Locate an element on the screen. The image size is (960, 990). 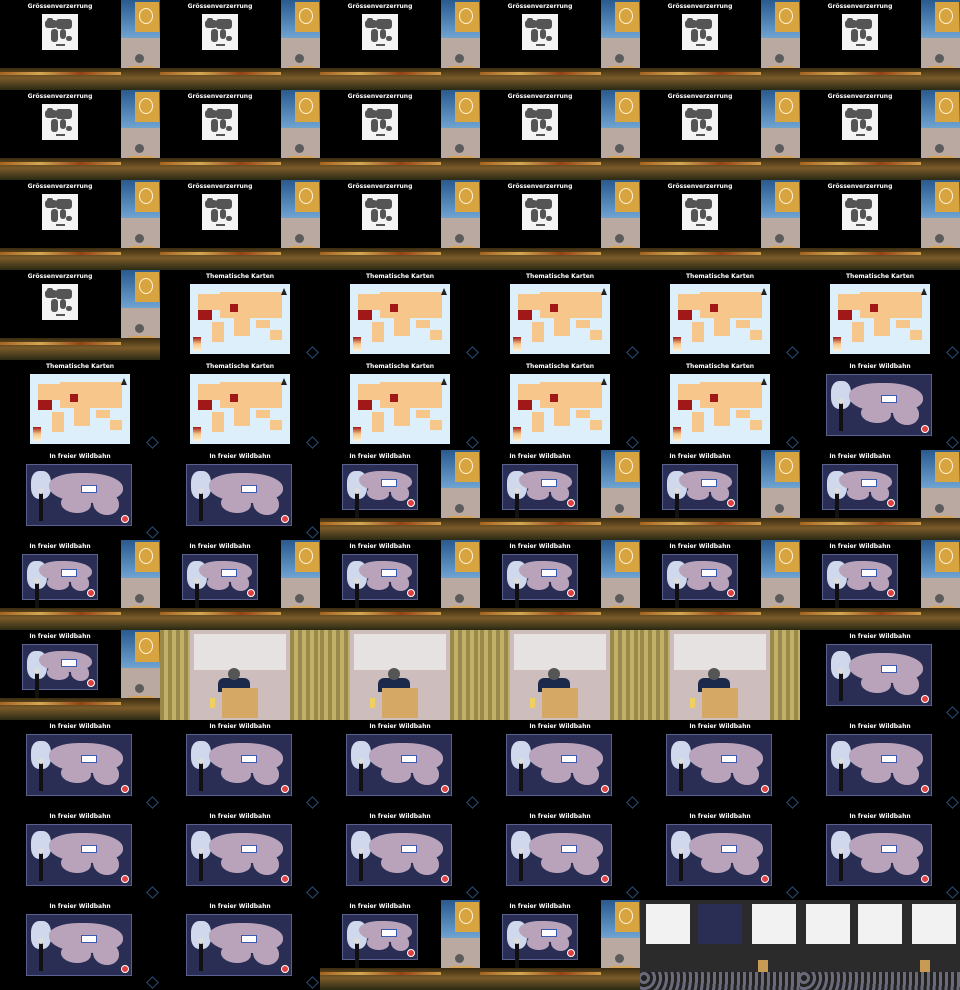
map-legend is located at coordinates (517, 434).